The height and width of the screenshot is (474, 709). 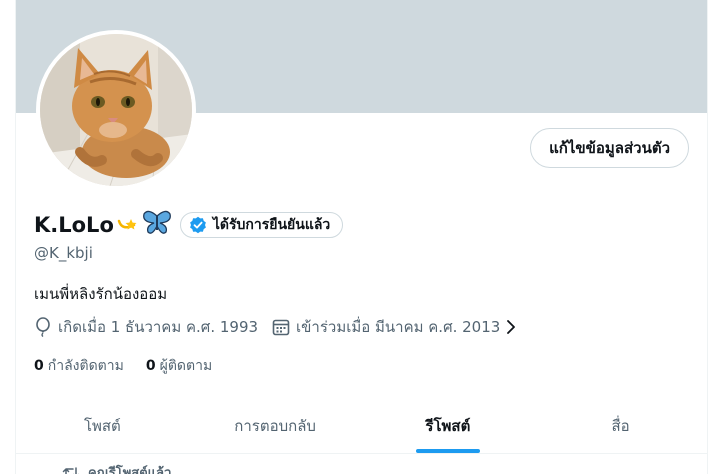 What do you see at coordinates (398, 327) in the screenshot?
I see `joined-text: เข้าร่วมเมื่อ มีนาคม ค.ศ. 2013` at bounding box center [398, 327].